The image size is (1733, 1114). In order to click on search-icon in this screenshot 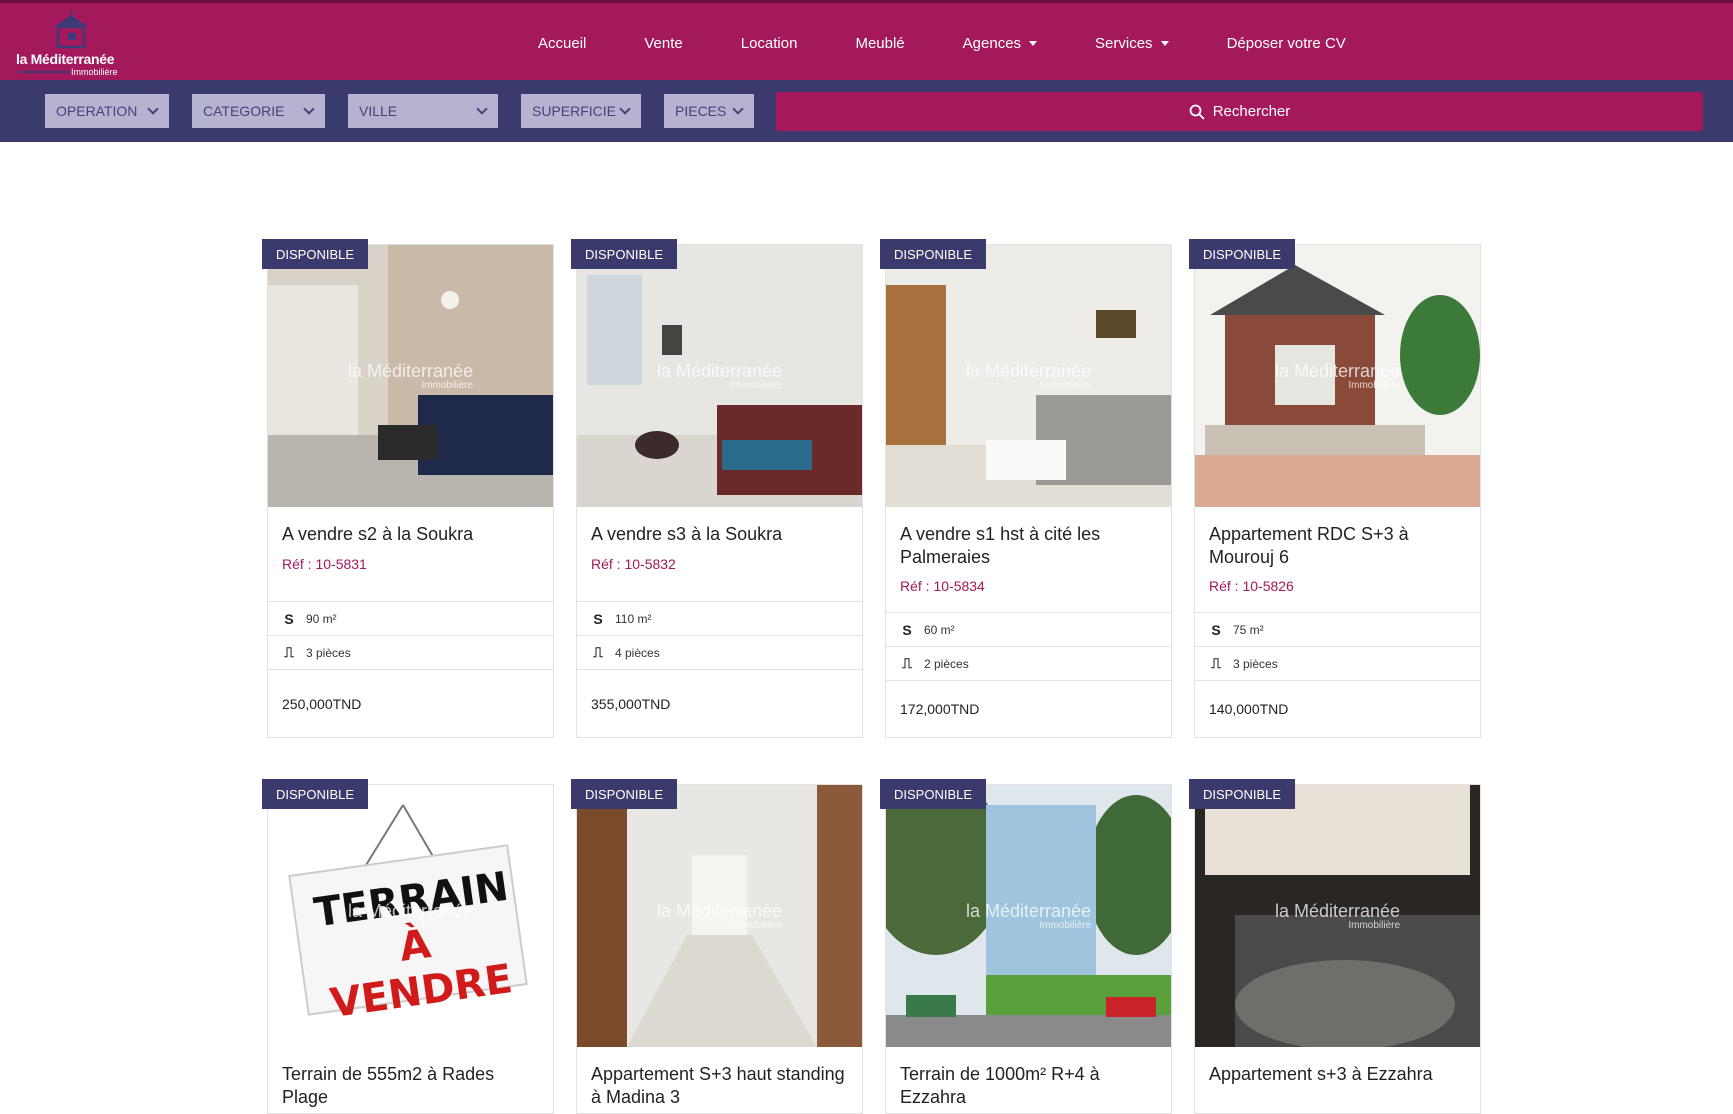, I will do `click(1197, 112)`.